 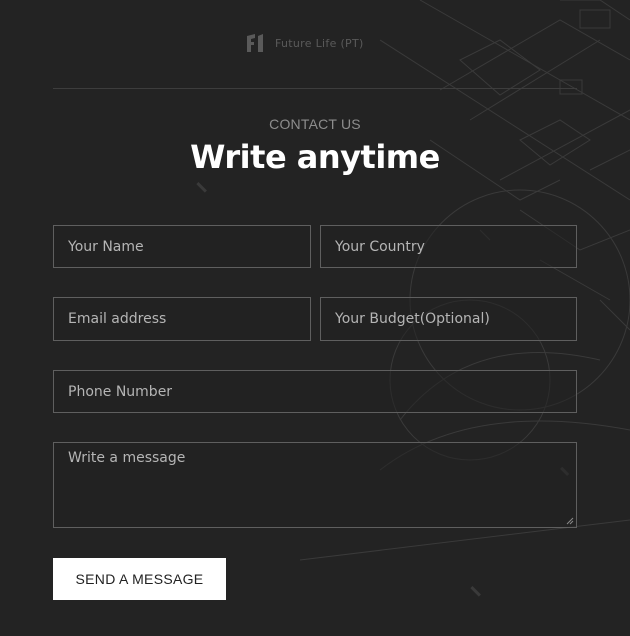 What do you see at coordinates (380, 246) in the screenshot?
I see `country-input-placeholder: Your Country` at bounding box center [380, 246].